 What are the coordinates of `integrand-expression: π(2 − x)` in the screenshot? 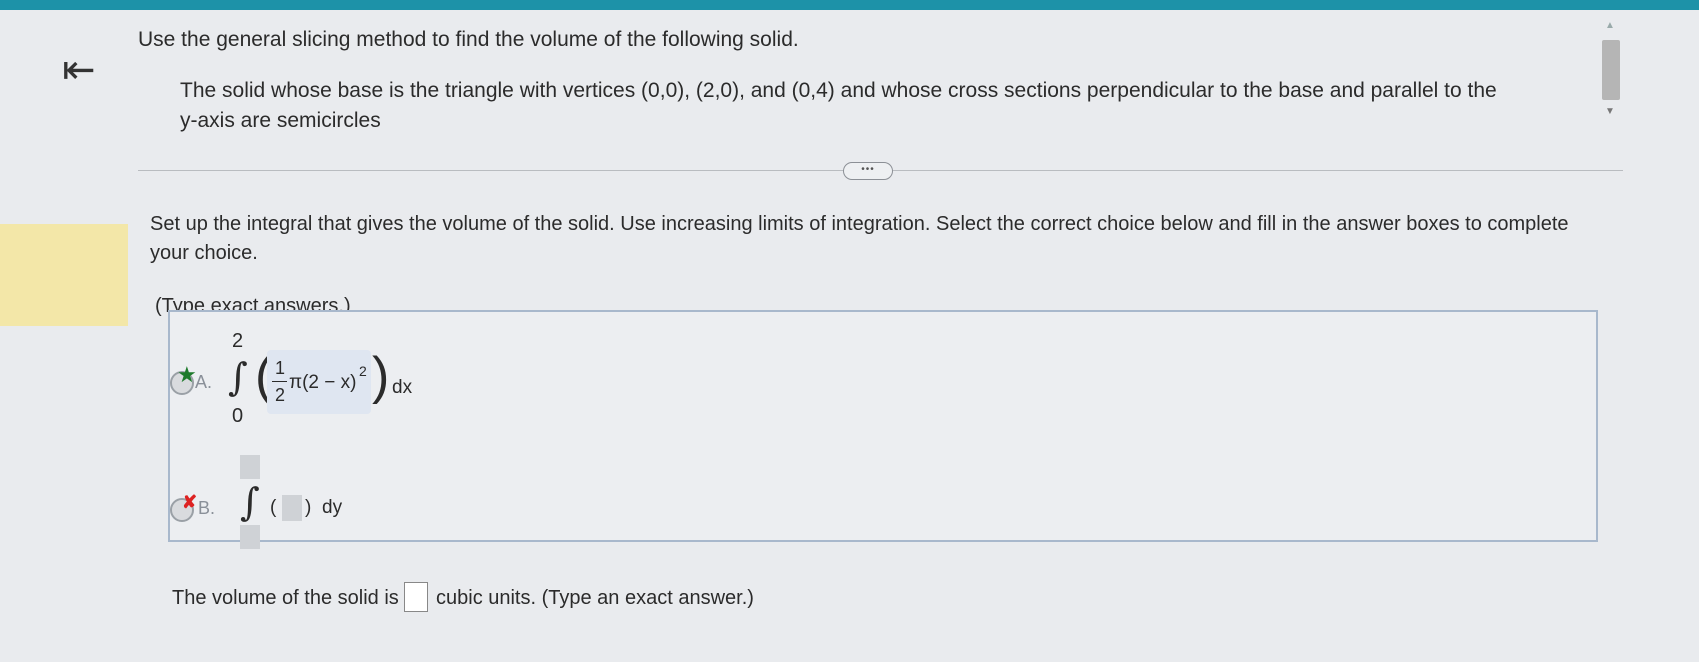 It's located at (323, 382).